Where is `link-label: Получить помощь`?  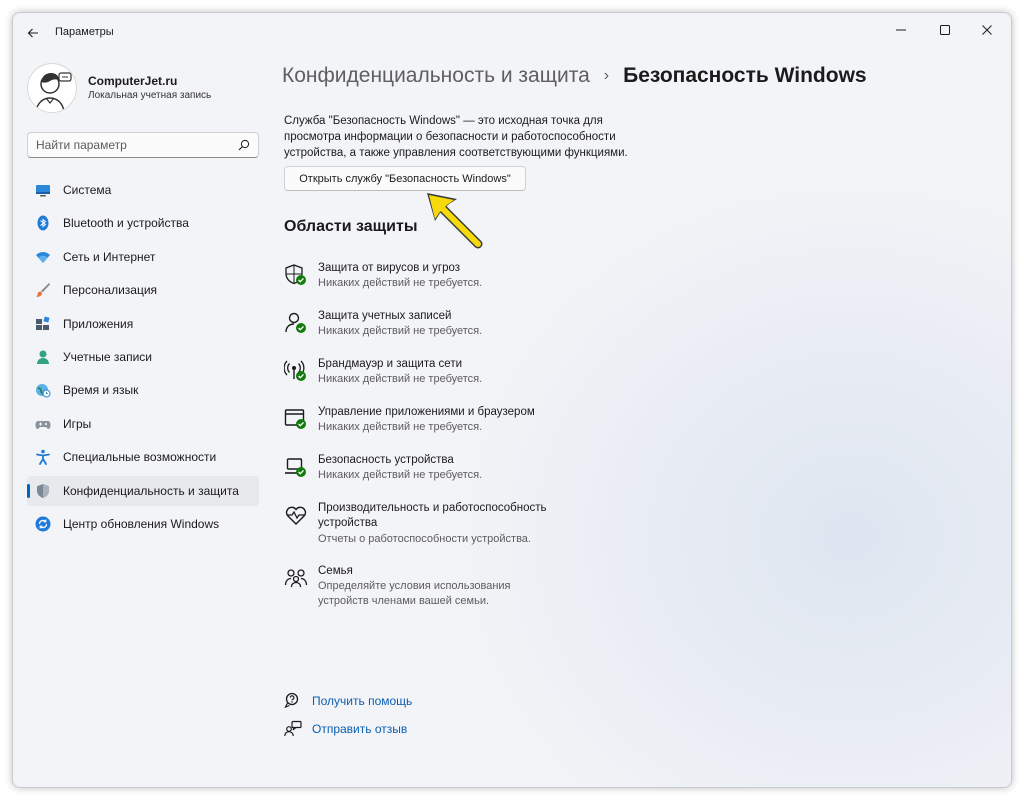
link-label: Получить помощь is located at coordinates (362, 701).